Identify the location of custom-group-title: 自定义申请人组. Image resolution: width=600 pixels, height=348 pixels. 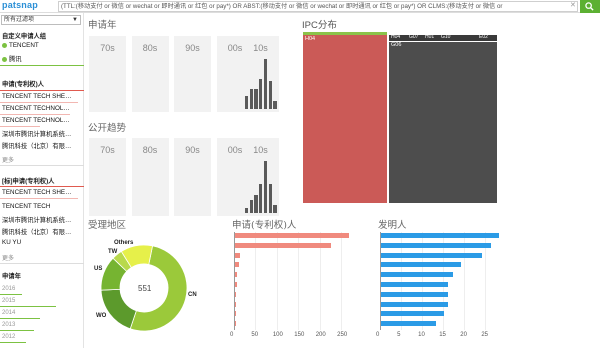
(24, 36).